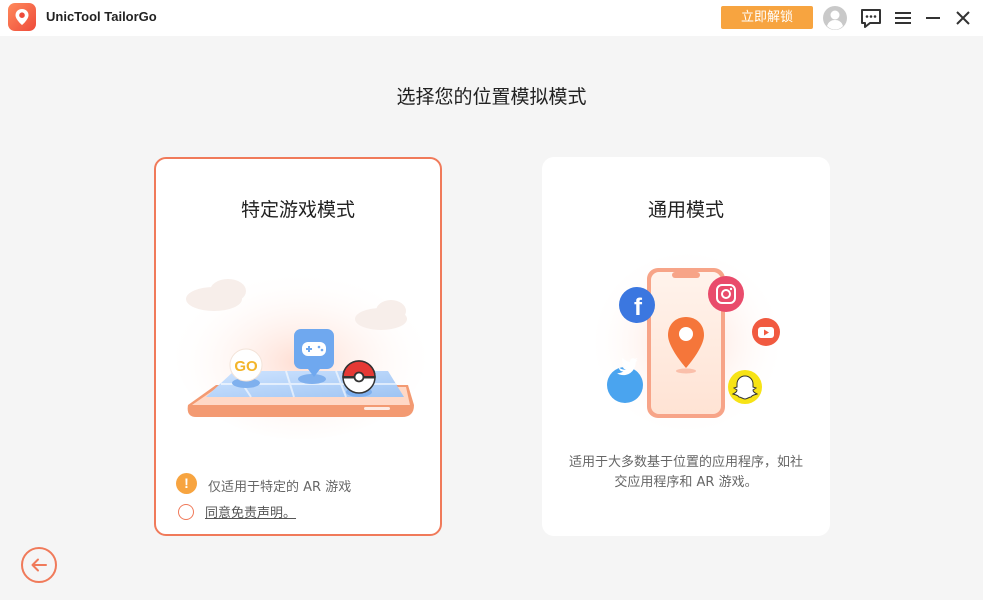 Image resolution: width=983 pixels, height=600 pixels. I want to click on game-mode-illustration: GO, so click(301, 354).